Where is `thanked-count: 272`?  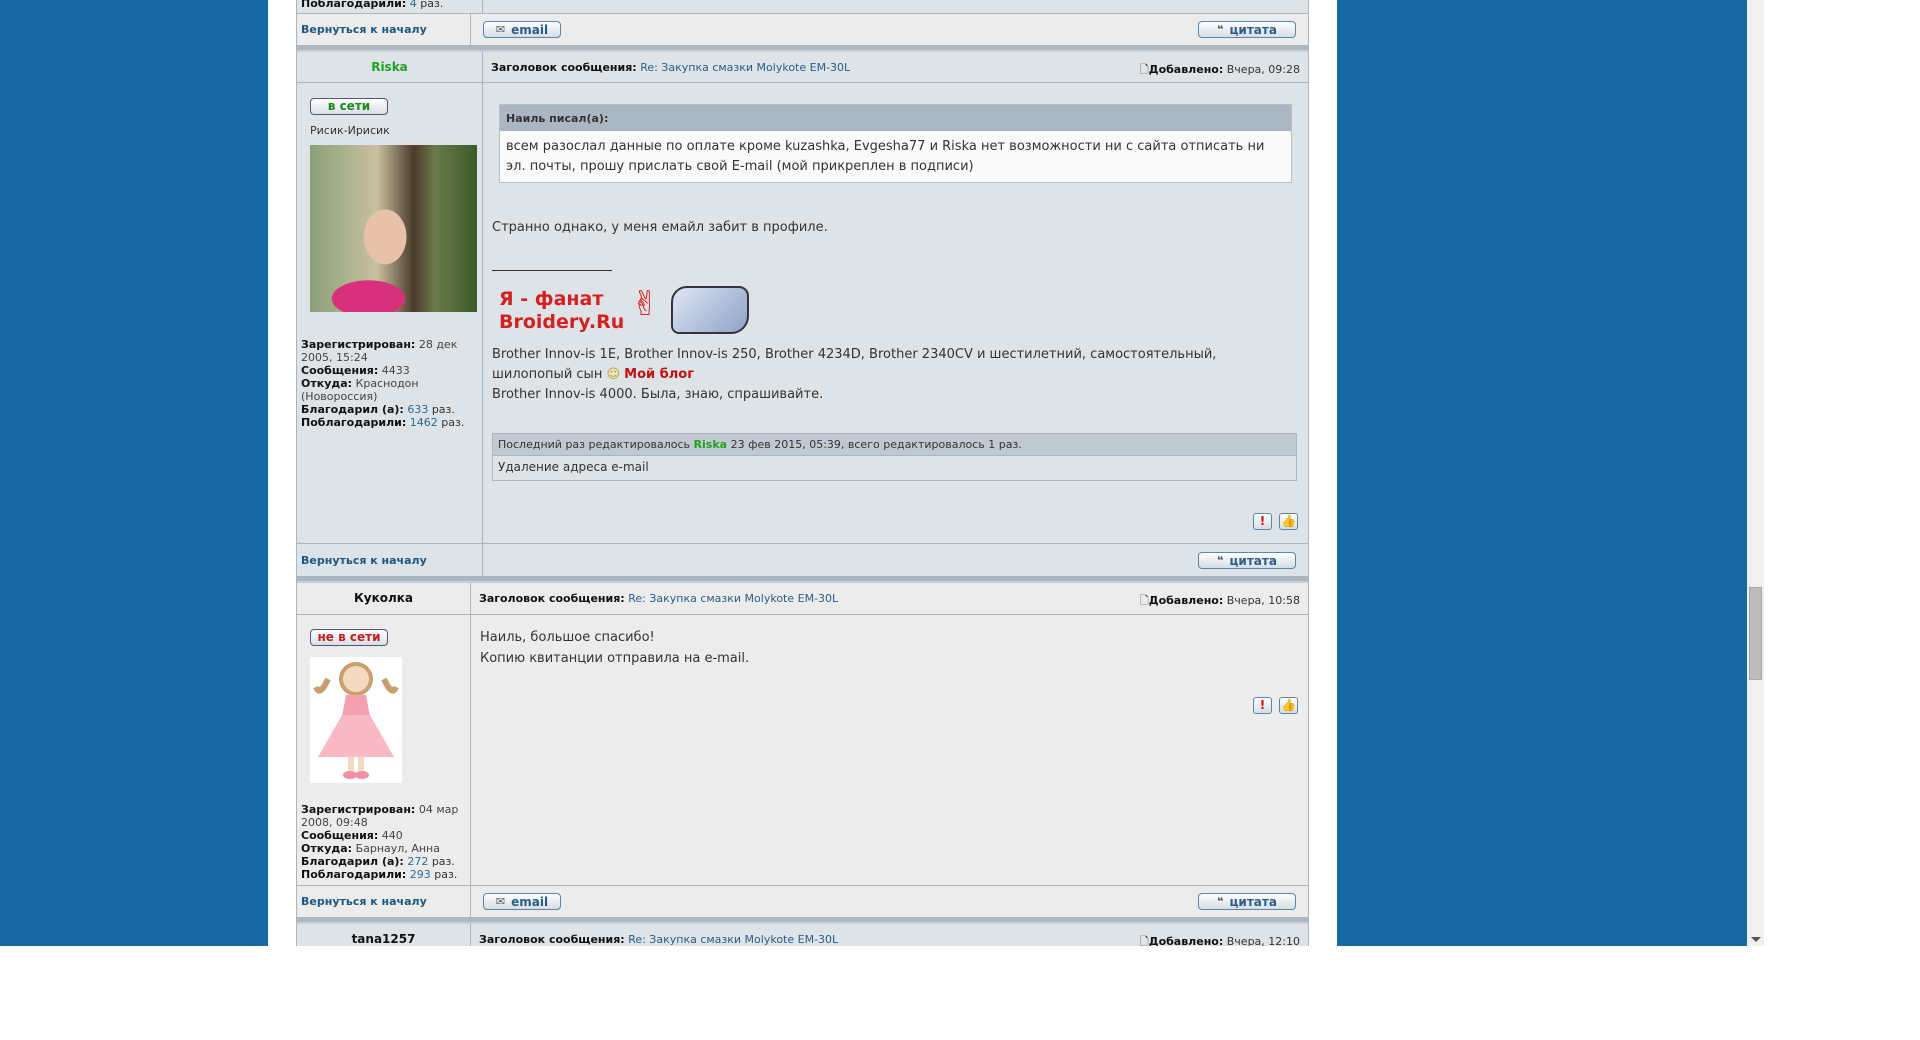
thanked-count: 272 is located at coordinates (417, 861).